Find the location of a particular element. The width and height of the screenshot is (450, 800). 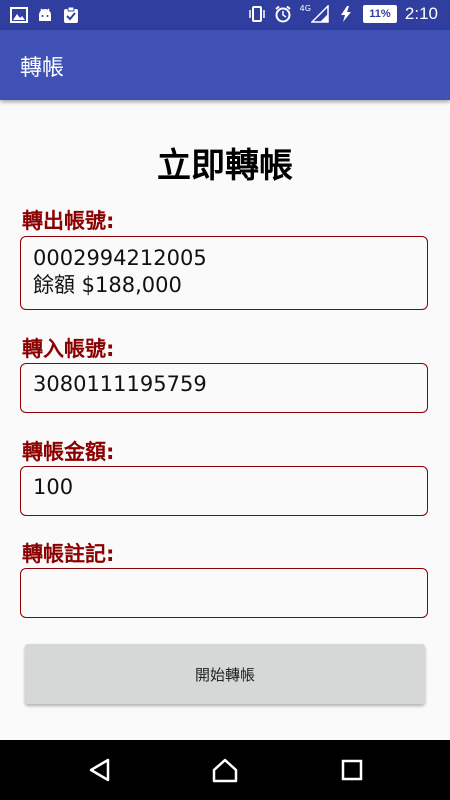

alarm-icon is located at coordinates (282, 14).